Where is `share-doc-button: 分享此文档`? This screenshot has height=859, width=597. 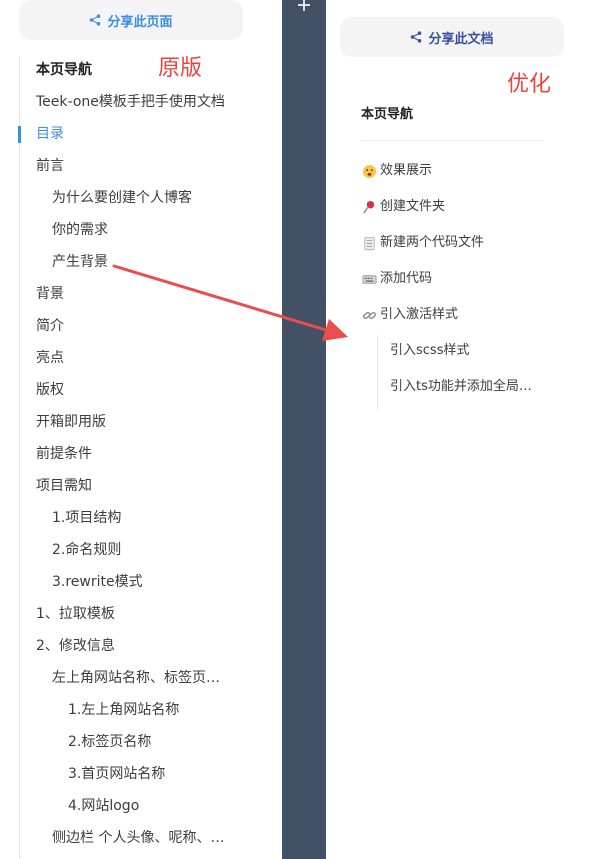 share-doc-button: 分享此文档 is located at coordinates (452, 37).